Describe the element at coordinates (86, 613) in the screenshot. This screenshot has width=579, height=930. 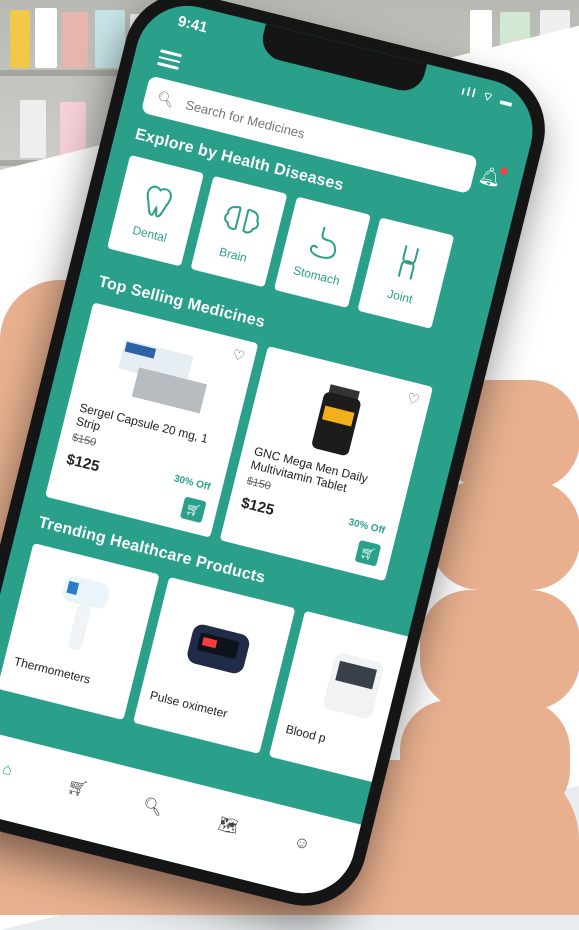
I see `thermometer-image` at that location.